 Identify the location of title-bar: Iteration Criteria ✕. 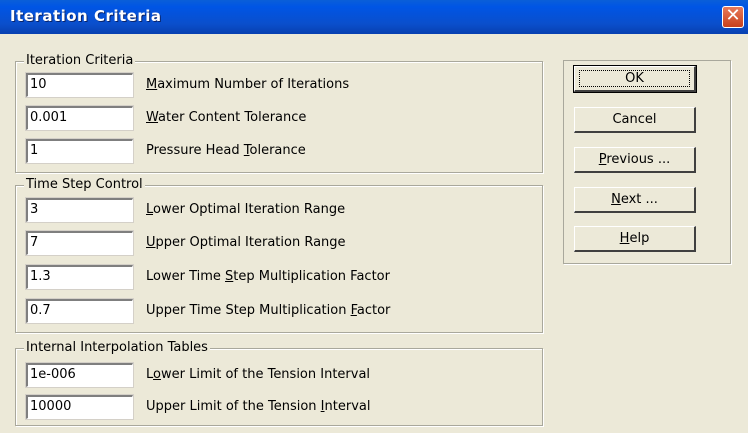
(374, 17).